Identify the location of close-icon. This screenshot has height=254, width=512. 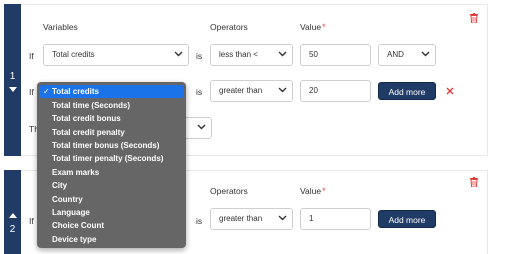
(450, 92).